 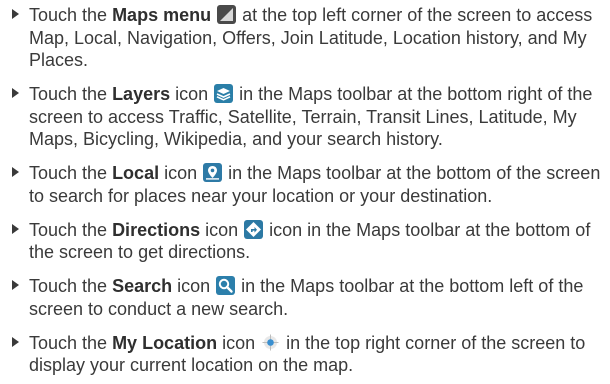 What do you see at coordinates (213, 172) in the screenshot?
I see `local-icon` at bounding box center [213, 172].